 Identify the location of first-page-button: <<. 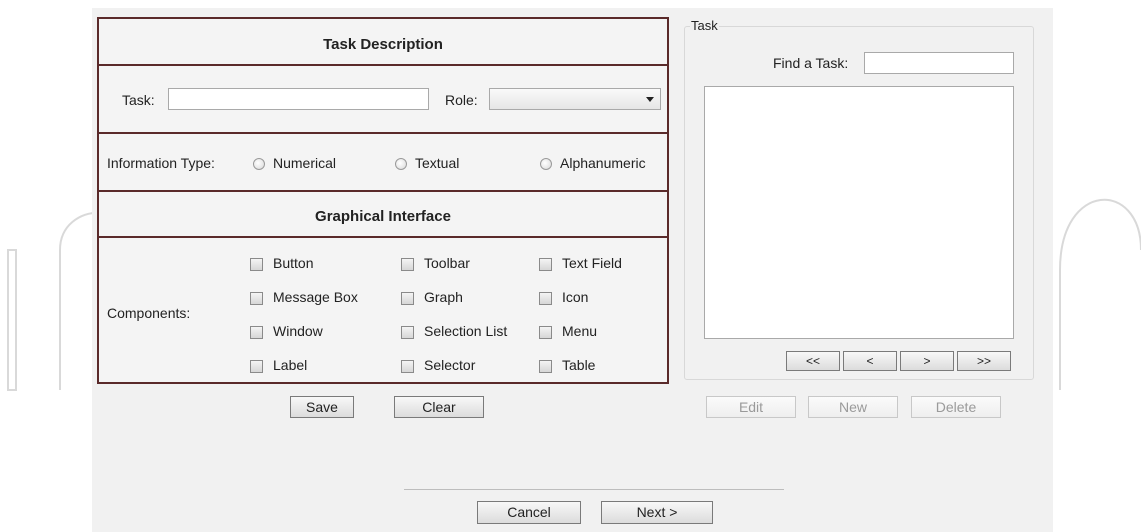
(813, 361).